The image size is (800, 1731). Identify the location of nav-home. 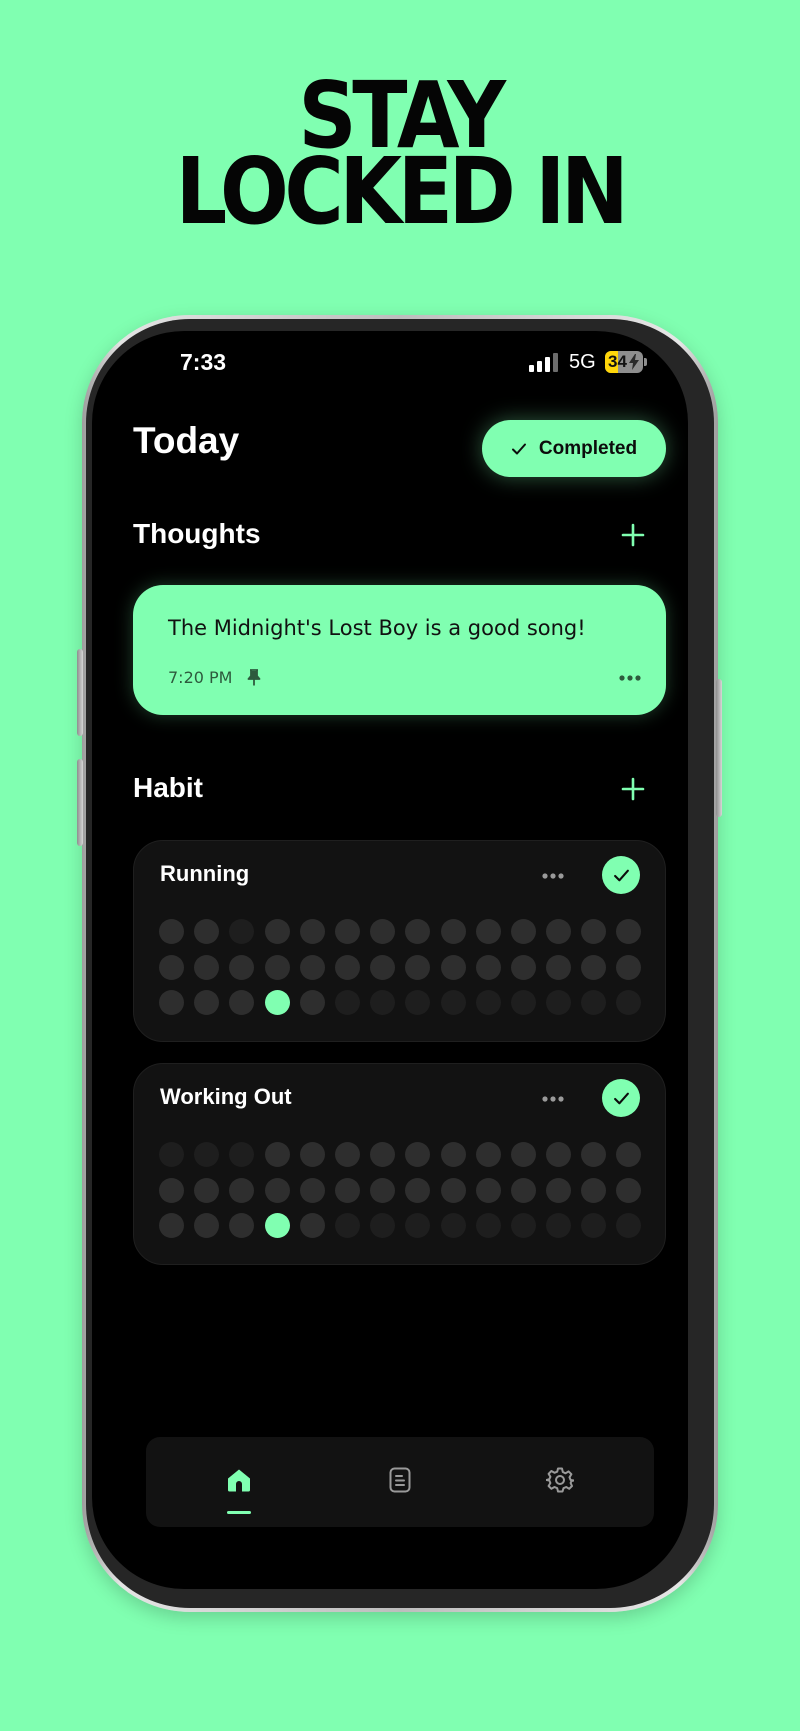
(239, 1482).